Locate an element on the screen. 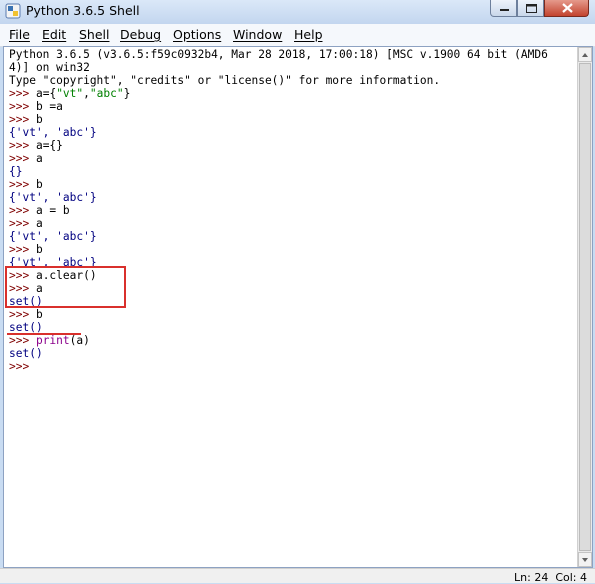 The width and height of the screenshot is (595, 584). maximize-icon is located at coordinates (531, 8).